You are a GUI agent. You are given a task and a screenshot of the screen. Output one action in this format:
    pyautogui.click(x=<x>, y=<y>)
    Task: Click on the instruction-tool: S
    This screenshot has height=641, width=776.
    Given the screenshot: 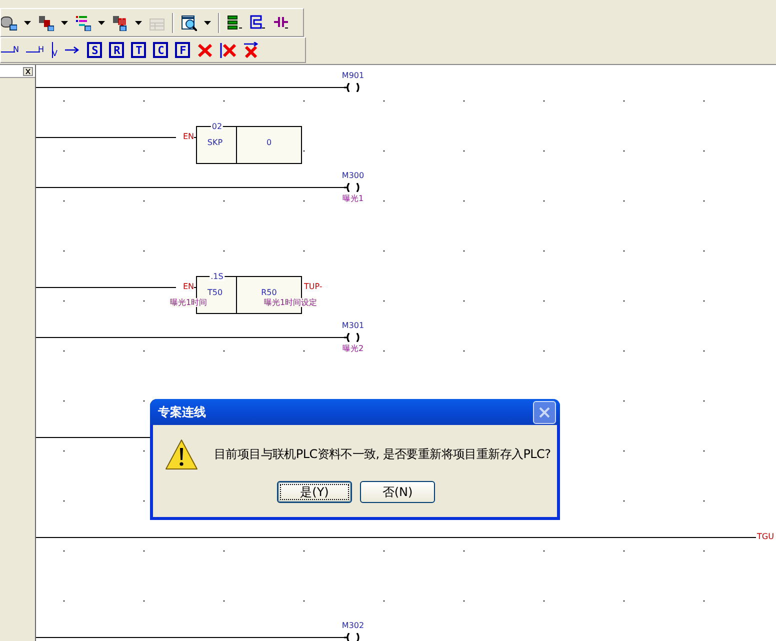 What is the action you would take?
    pyautogui.click(x=94, y=50)
    